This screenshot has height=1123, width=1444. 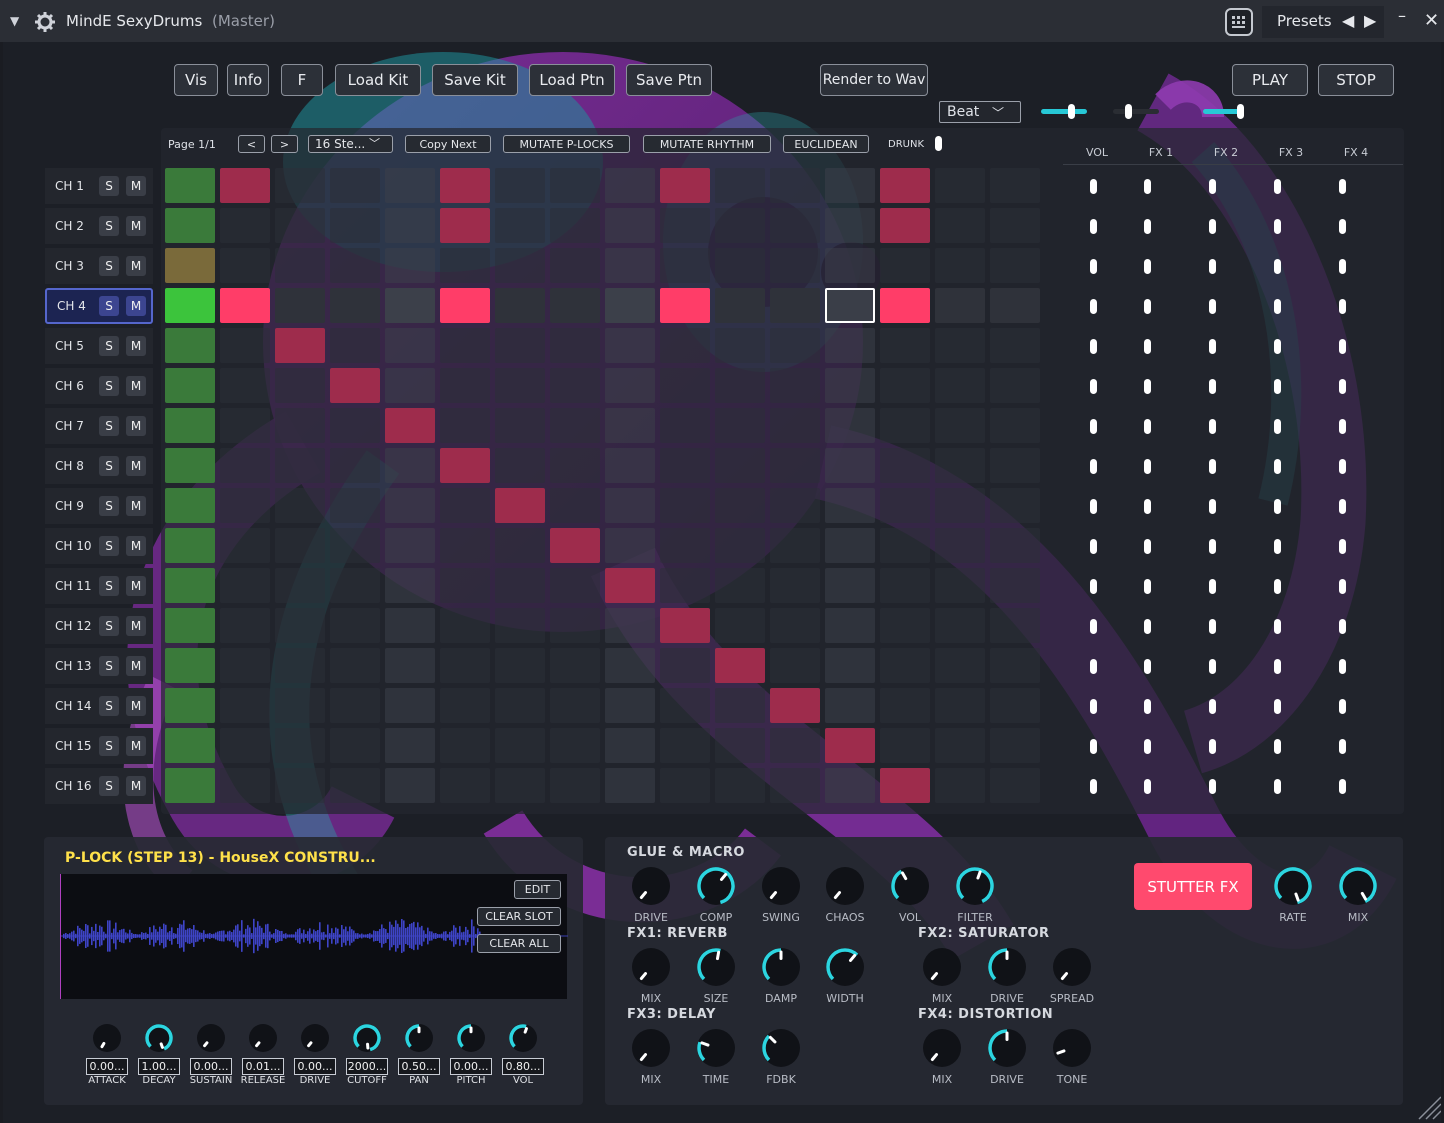 I want to click on reverb-knob, so click(x=651, y=967).